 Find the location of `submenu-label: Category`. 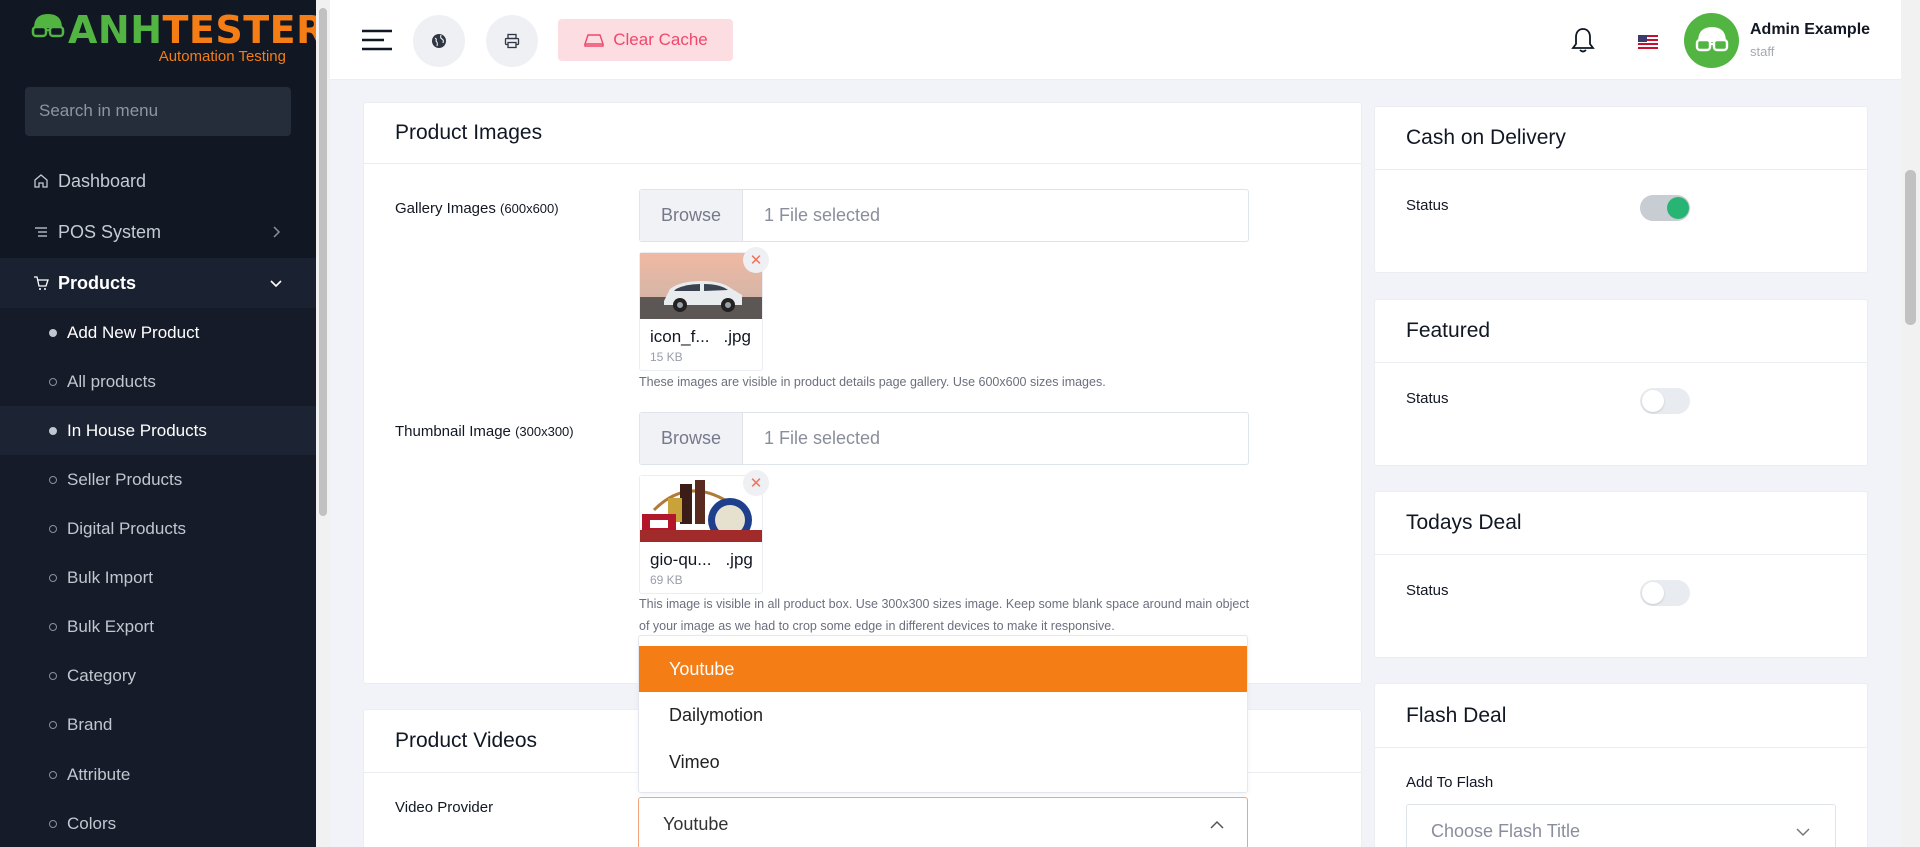

submenu-label: Category is located at coordinates (101, 675).